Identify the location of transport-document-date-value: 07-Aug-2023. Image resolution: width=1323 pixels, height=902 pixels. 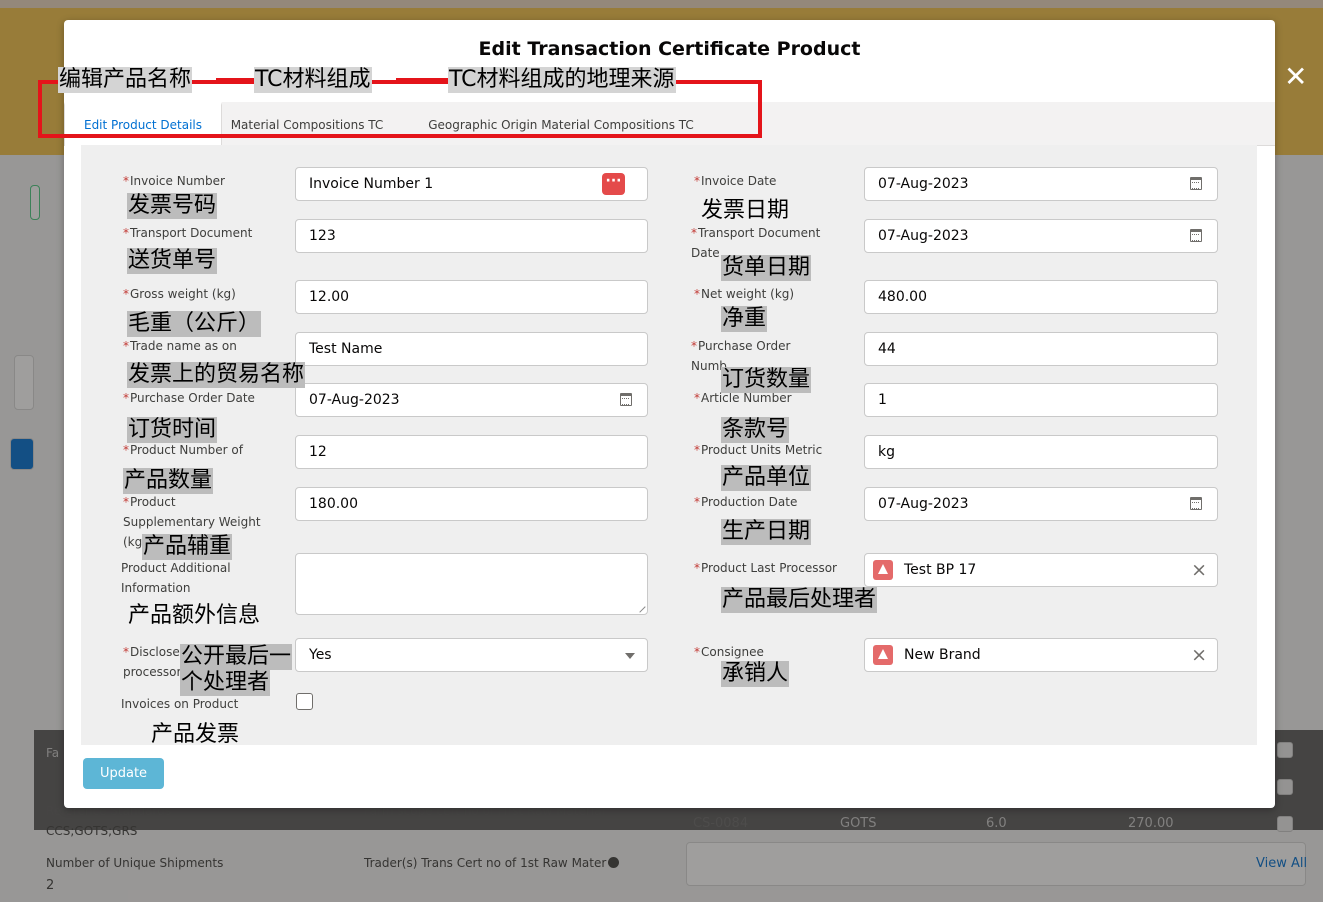
(923, 236).